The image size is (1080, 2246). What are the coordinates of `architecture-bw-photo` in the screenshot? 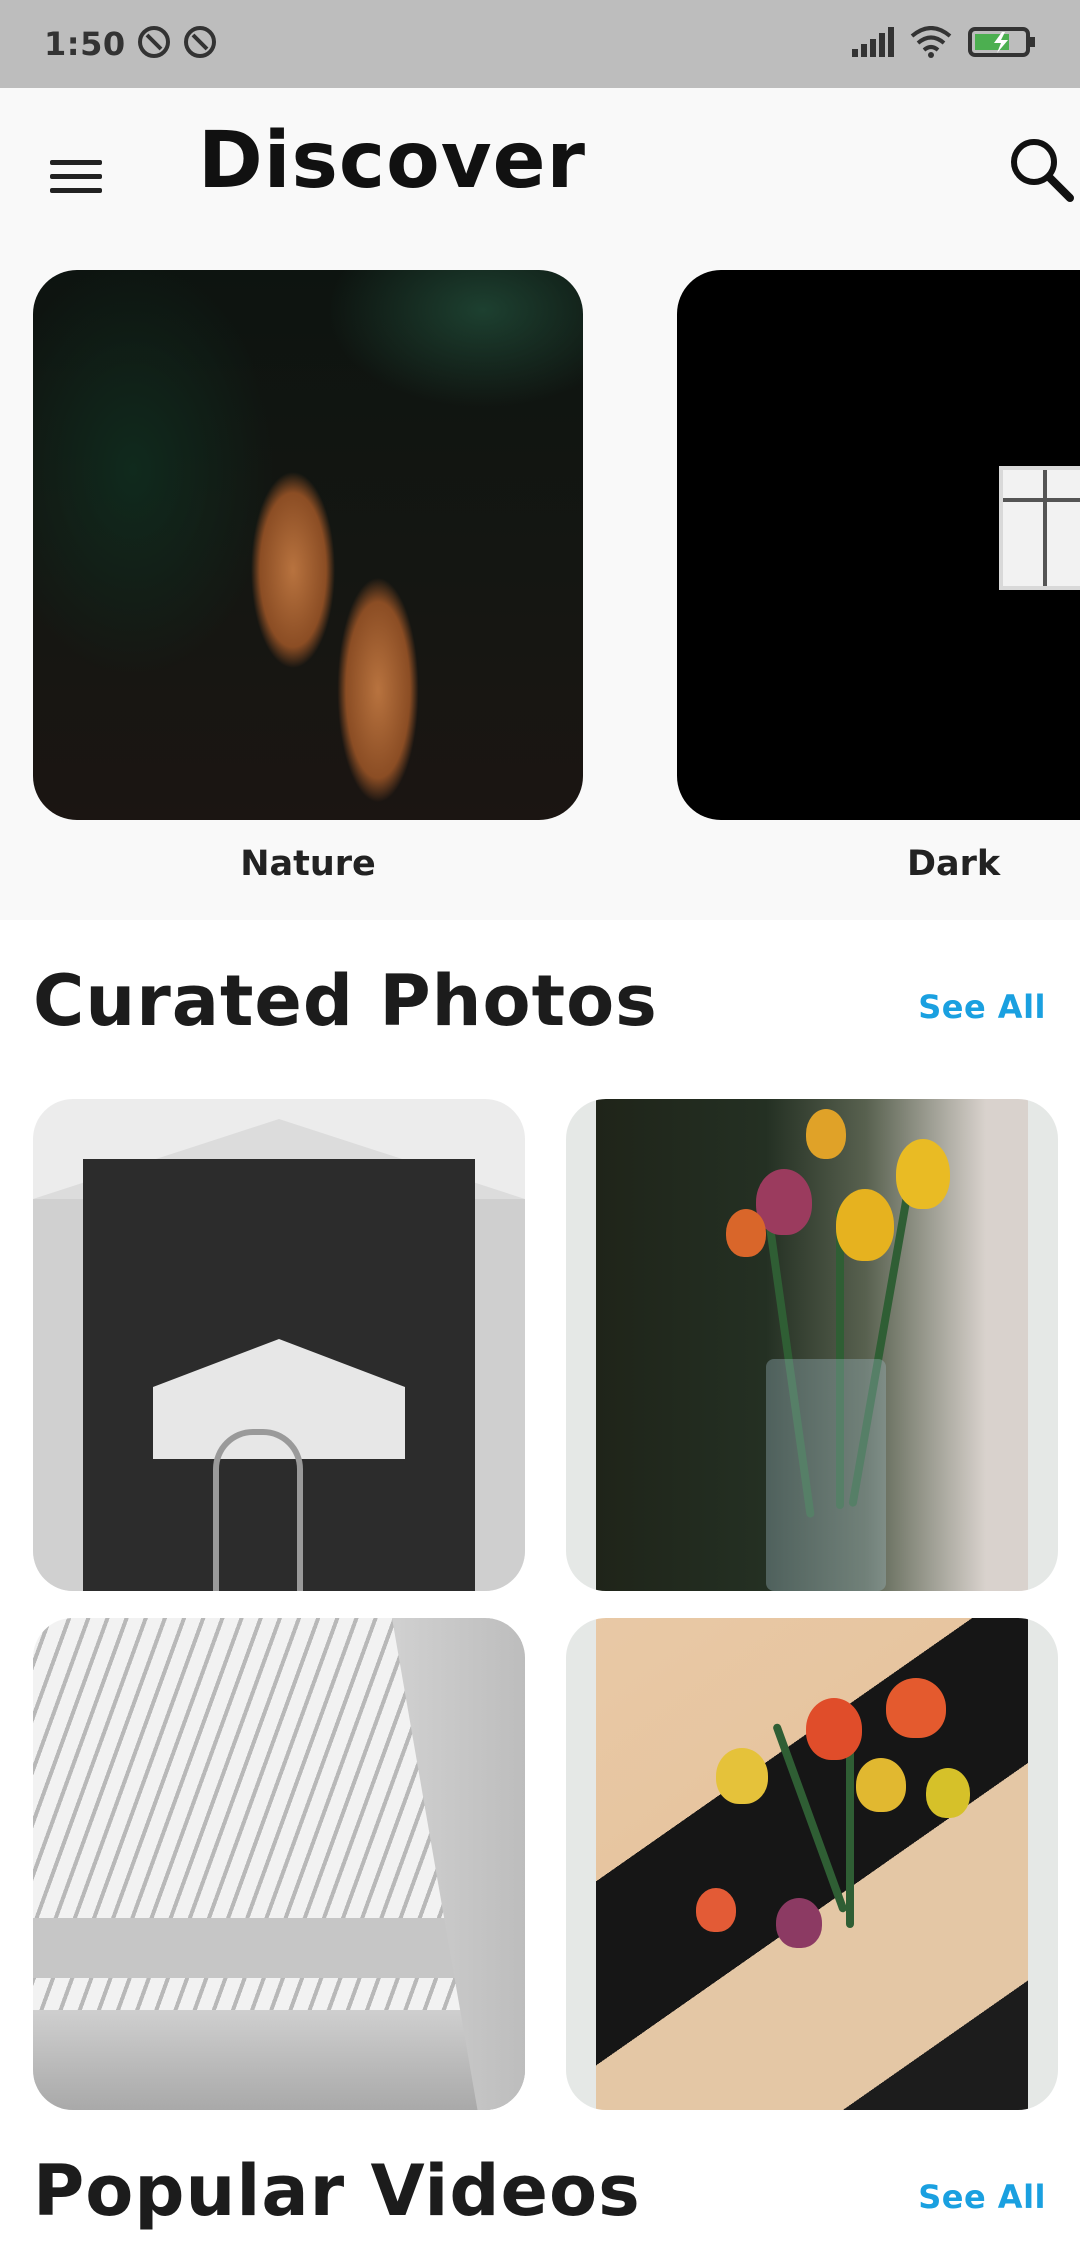 It's located at (279, 1345).